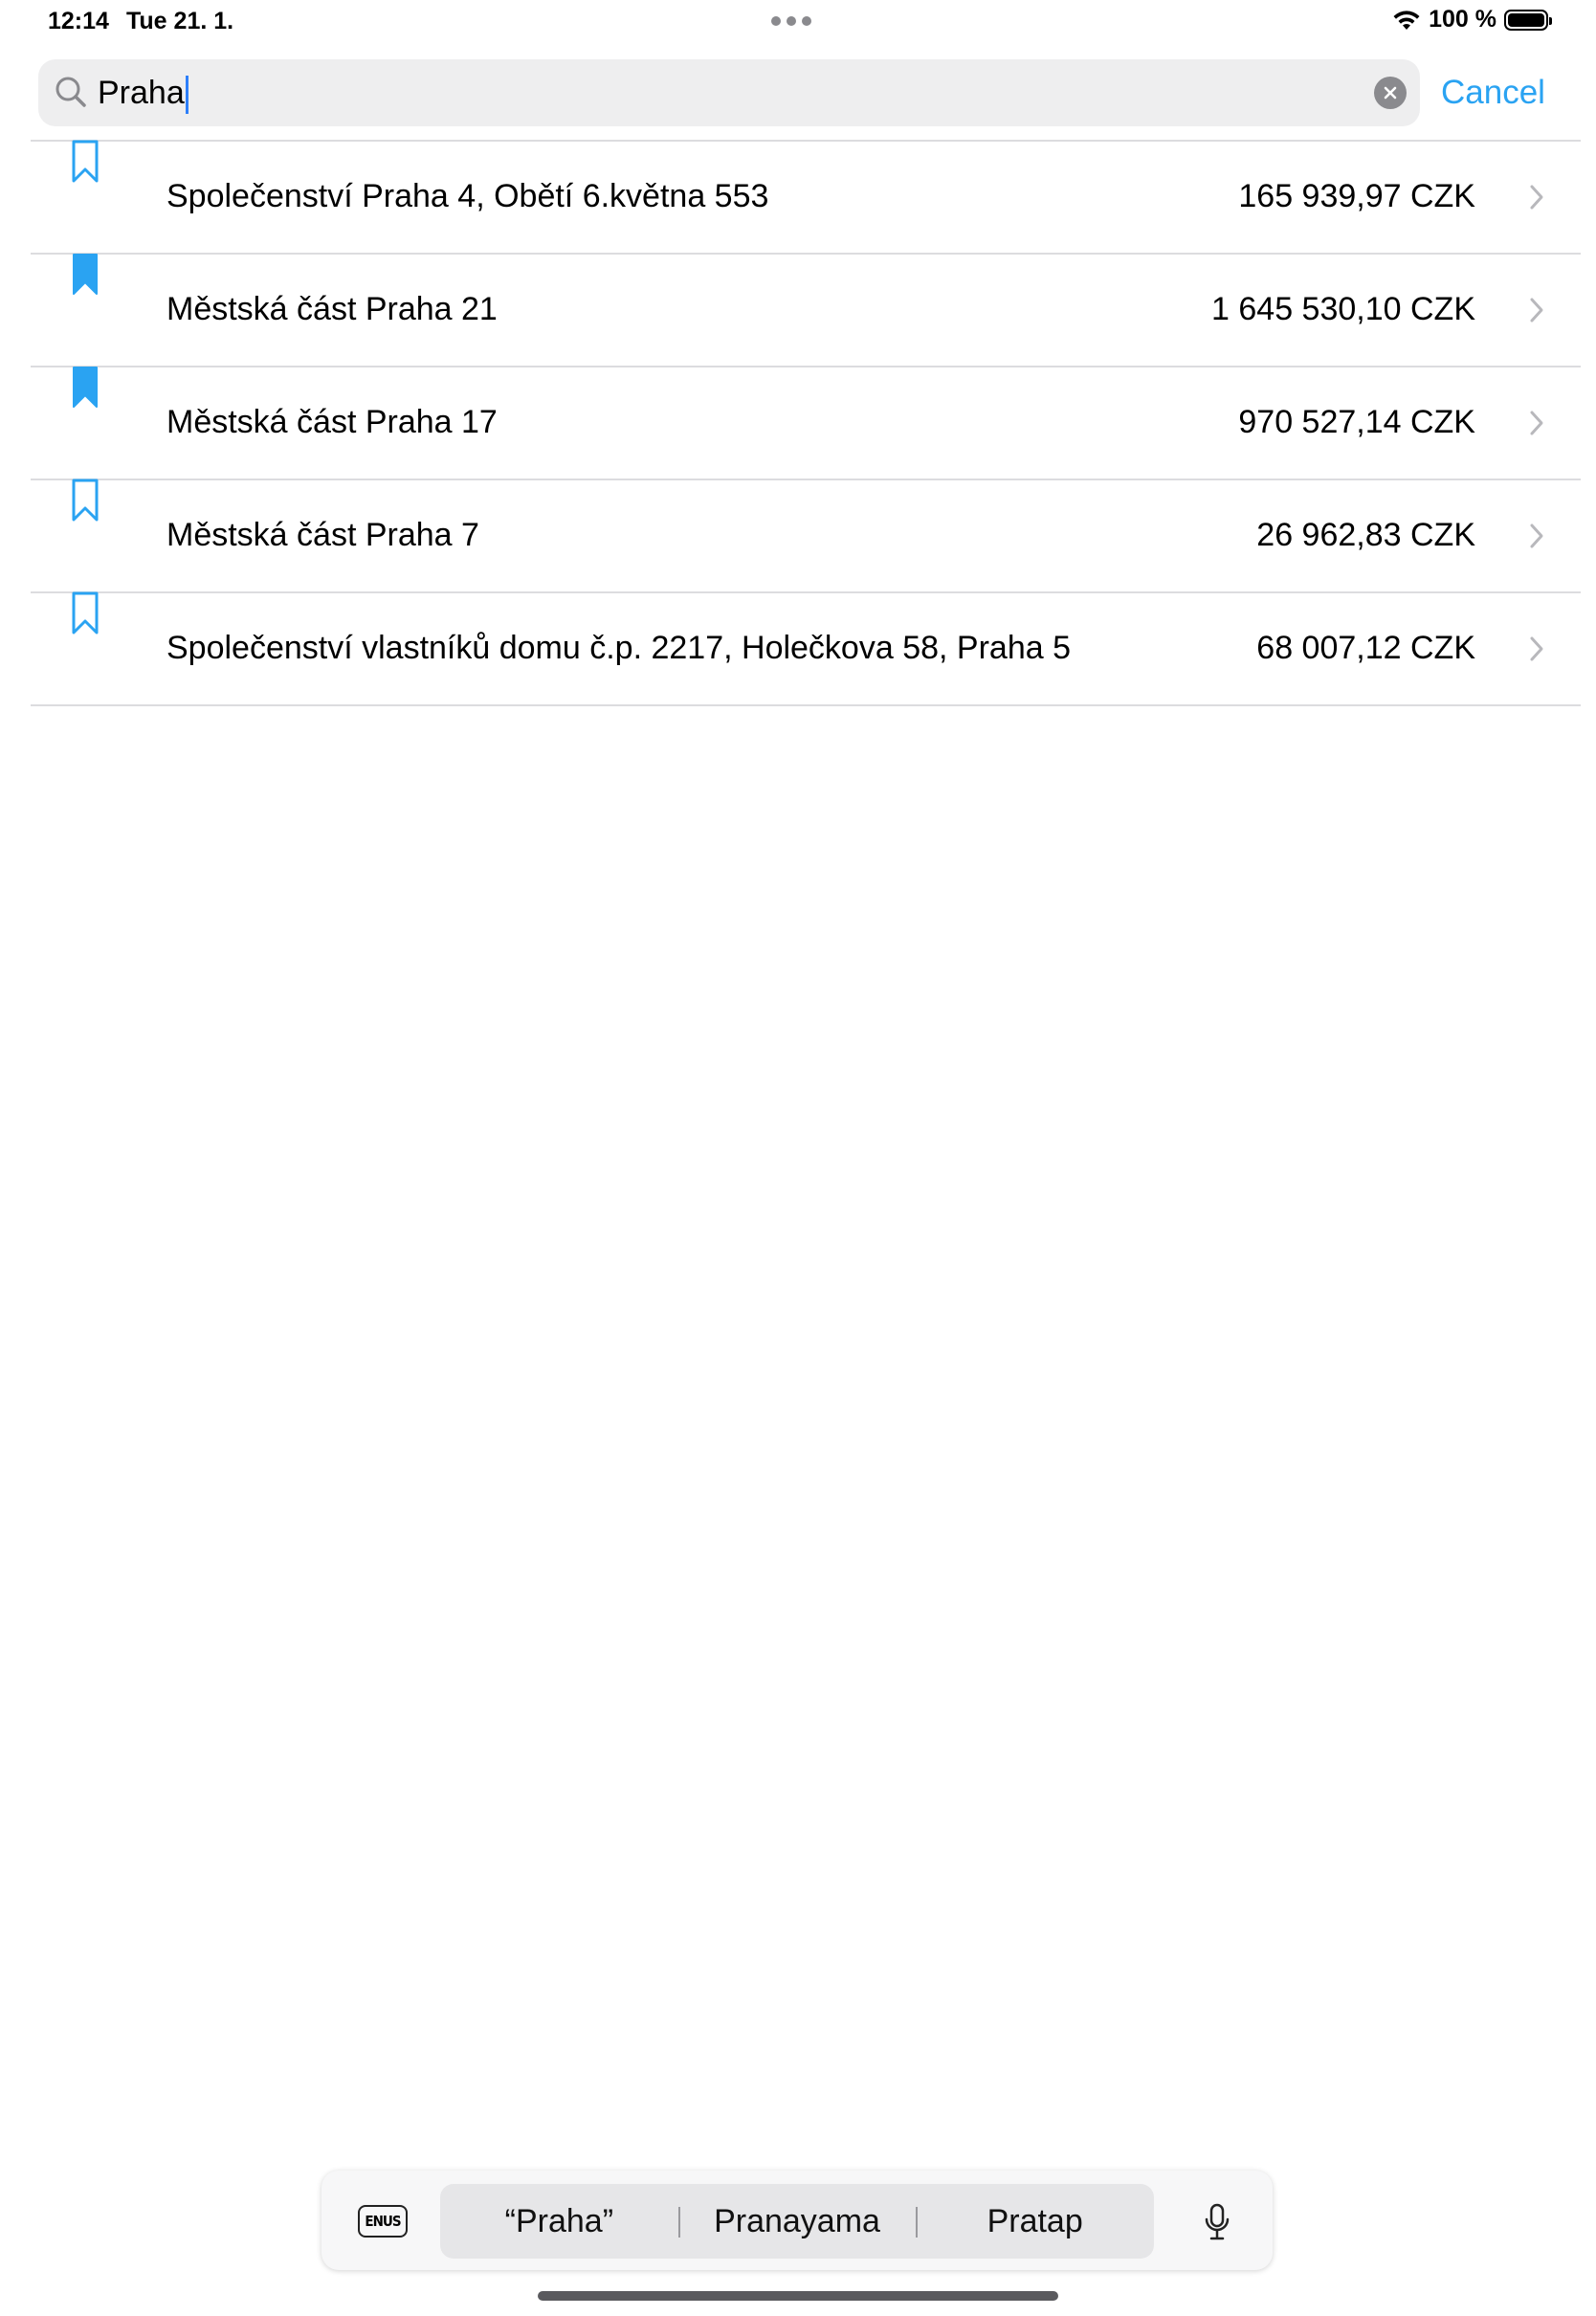 The height and width of the screenshot is (2316, 1596). I want to click on search-icon, so click(70, 92).